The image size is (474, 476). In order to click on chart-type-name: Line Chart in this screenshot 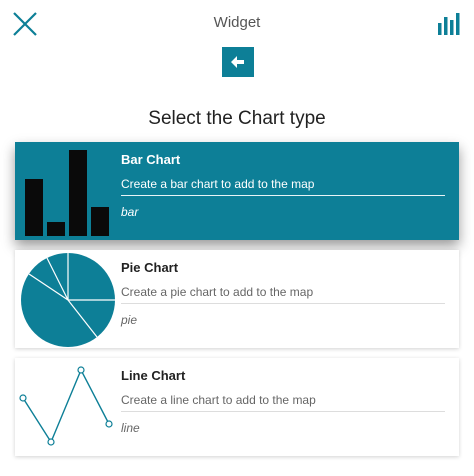, I will do `click(153, 375)`.